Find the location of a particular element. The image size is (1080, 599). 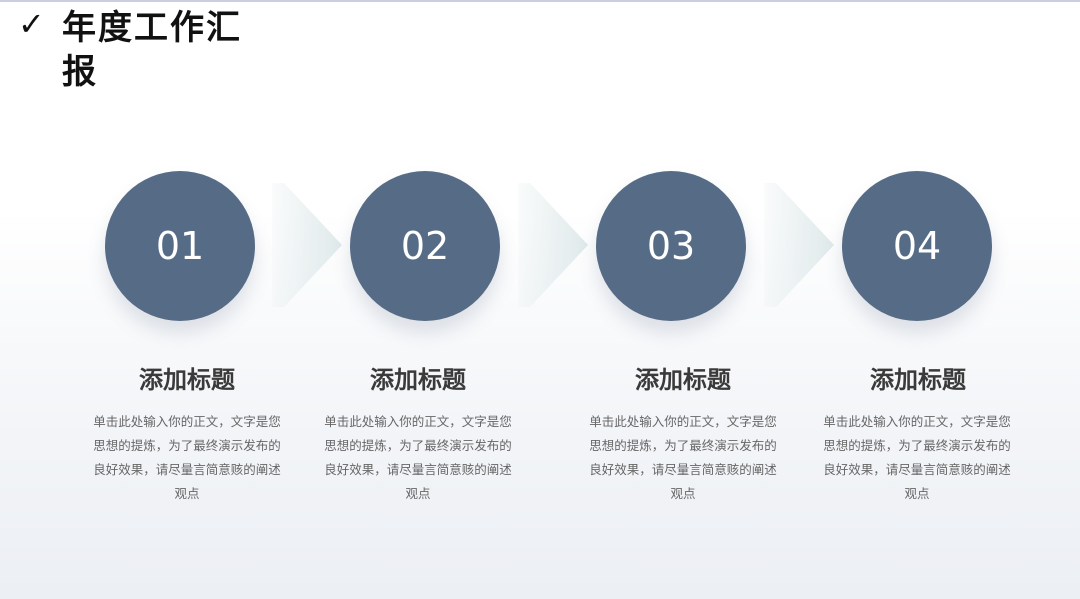

step-number: 02 is located at coordinates (425, 246).